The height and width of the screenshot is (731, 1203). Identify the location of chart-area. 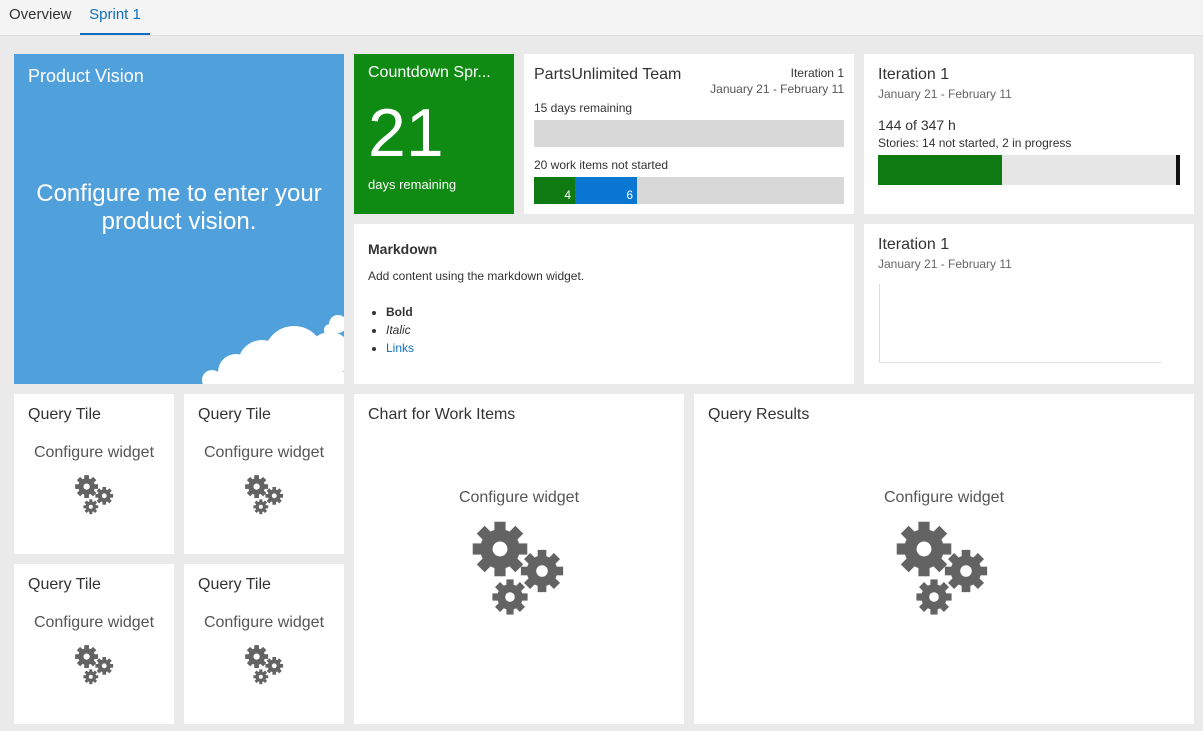
(1020, 323).